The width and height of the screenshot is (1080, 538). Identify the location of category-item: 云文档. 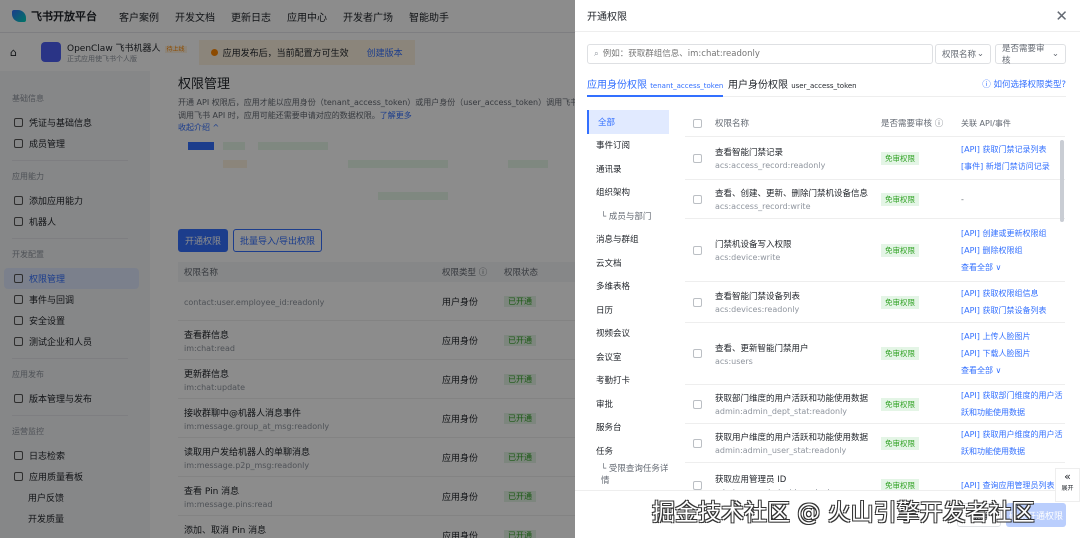
(628, 263).